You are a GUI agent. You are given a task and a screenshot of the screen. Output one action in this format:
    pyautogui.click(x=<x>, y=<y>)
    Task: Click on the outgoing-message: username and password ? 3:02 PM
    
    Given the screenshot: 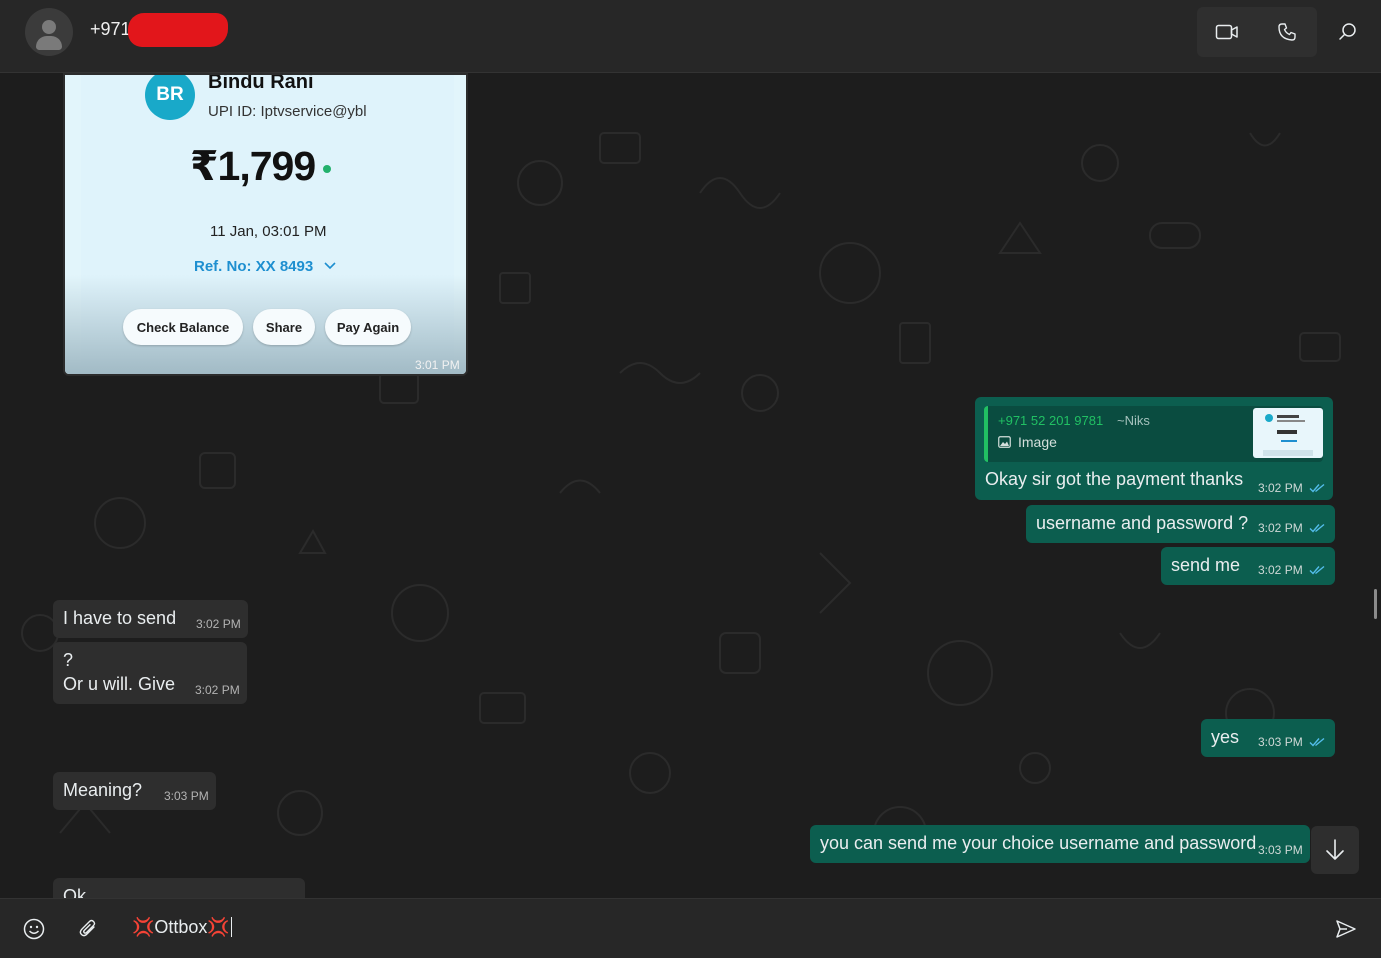 What is the action you would take?
    pyautogui.click(x=1180, y=524)
    